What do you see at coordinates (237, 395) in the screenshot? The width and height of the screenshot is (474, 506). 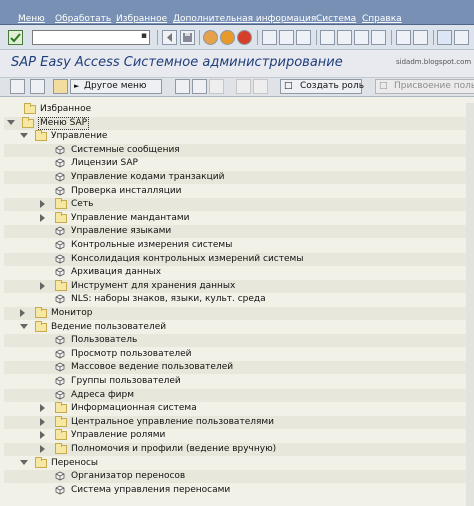 I see `tree-transaction-node: Адреса фирм` at bounding box center [237, 395].